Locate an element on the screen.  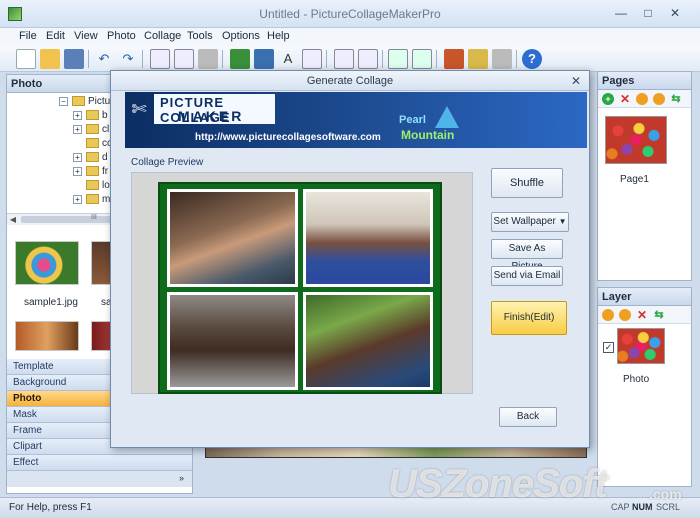
delete-layer-icon: ✕ is located at coordinates (642, 315).